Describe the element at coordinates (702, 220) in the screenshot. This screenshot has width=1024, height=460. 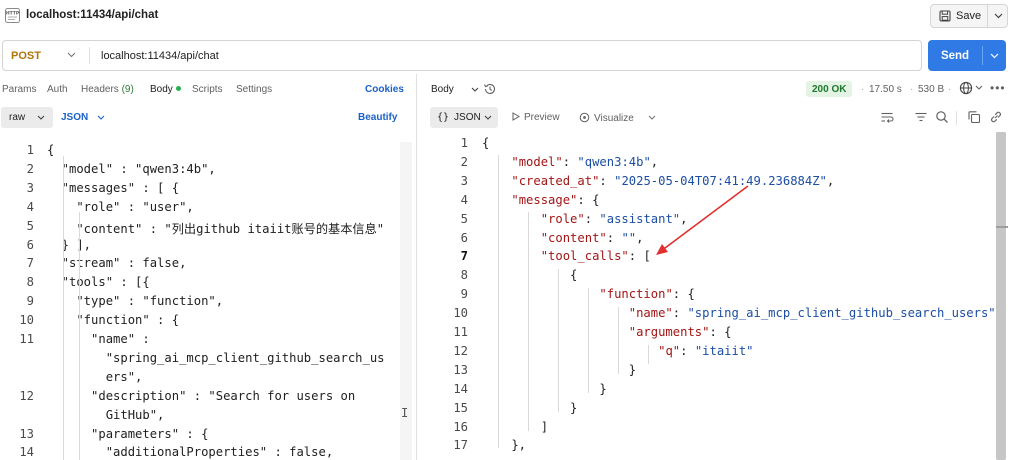
I see `annotation-arrow` at that location.